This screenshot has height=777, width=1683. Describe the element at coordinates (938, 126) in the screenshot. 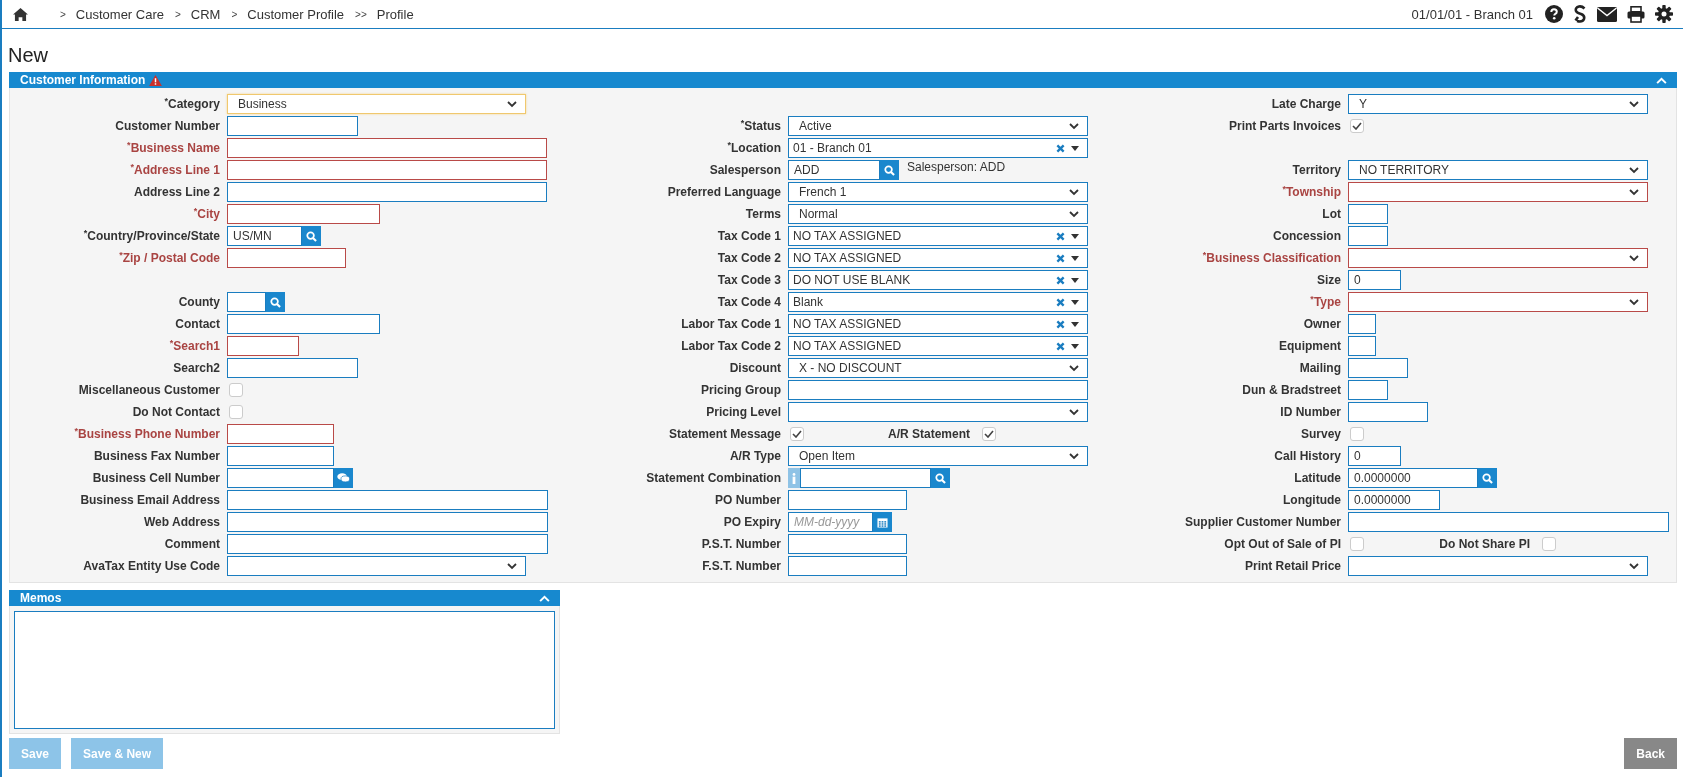

I see `dropdown-field: Active` at that location.